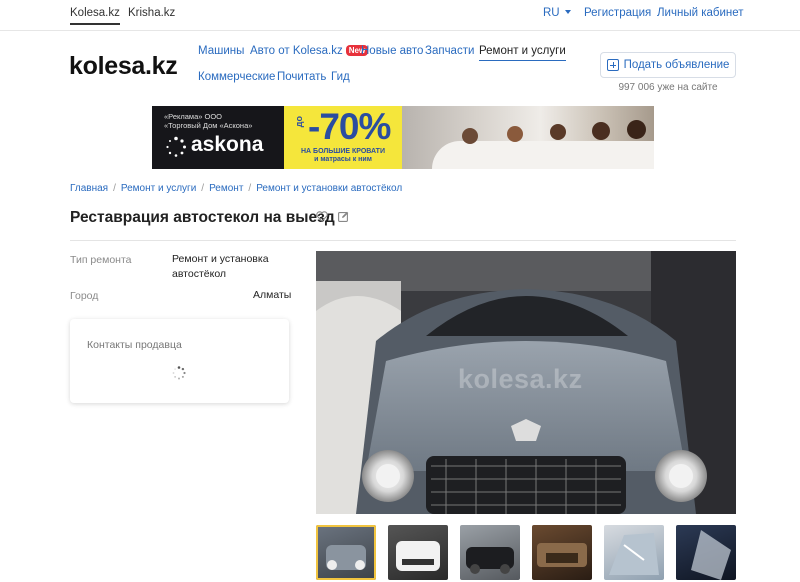 The height and width of the screenshot is (582, 800). Describe the element at coordinates (227, 144) in the screenshot. I see `ad-brand-name: askona` at that location.